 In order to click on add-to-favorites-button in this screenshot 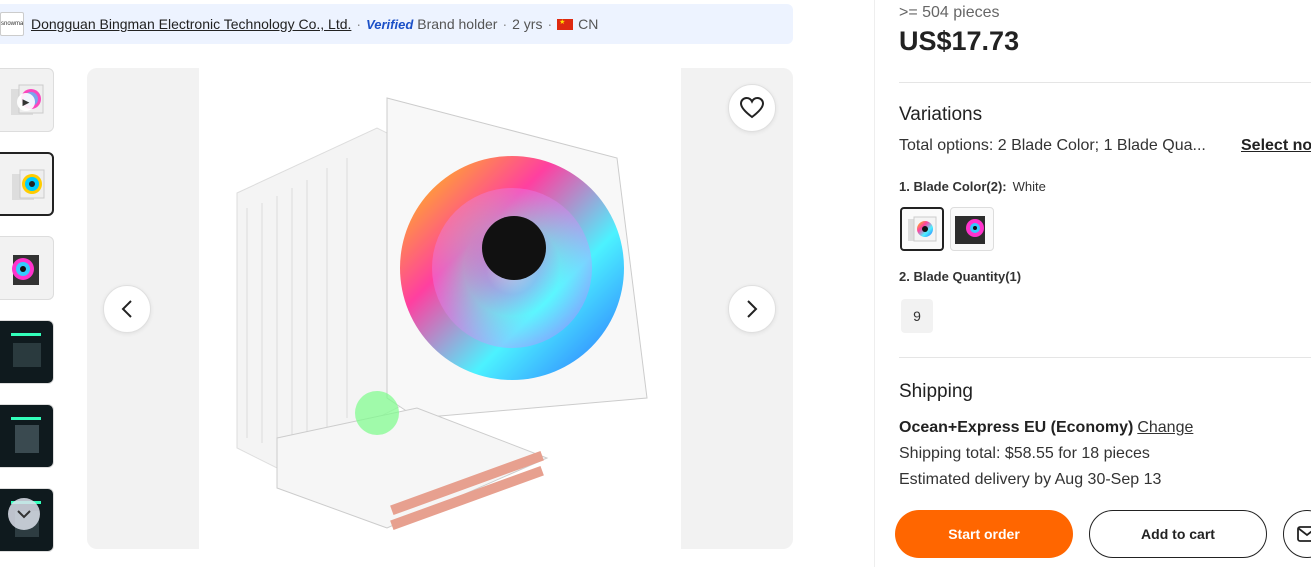, I will do `click(752, 108)`.